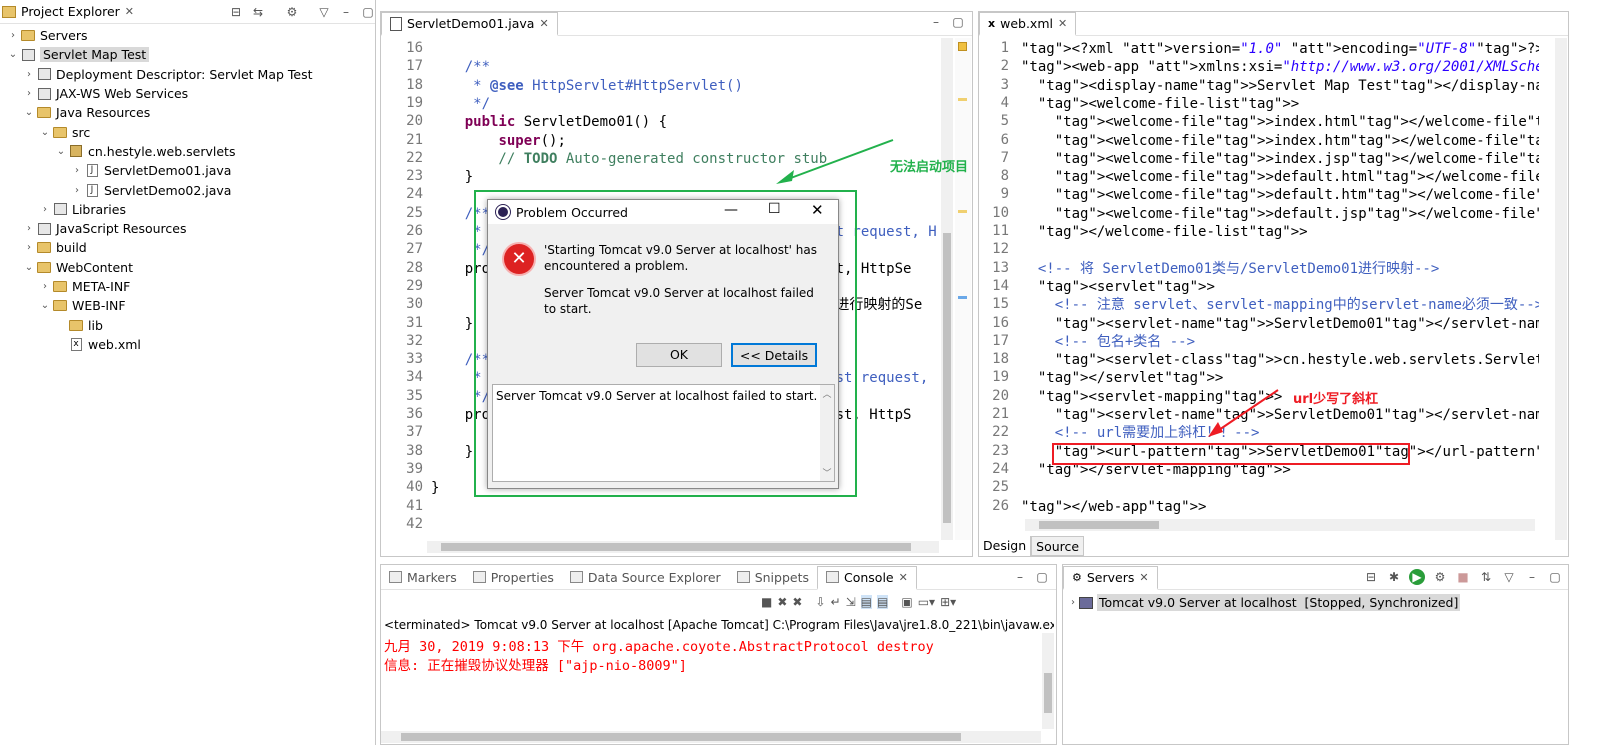 The width and height of the screenshot is (1621, 745). What do you see at coordinates (1058, 546) in the screenshot?
I see `tab-source: Source` at bounding box center [1058, 546].